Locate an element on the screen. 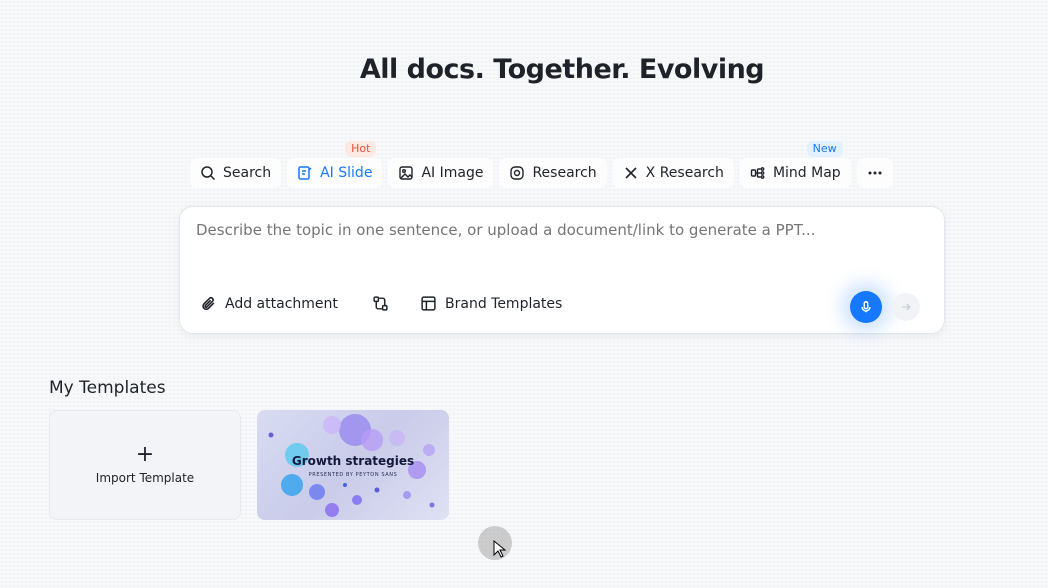  import-template-card: + Import Template is located at coordinates (145, 465).